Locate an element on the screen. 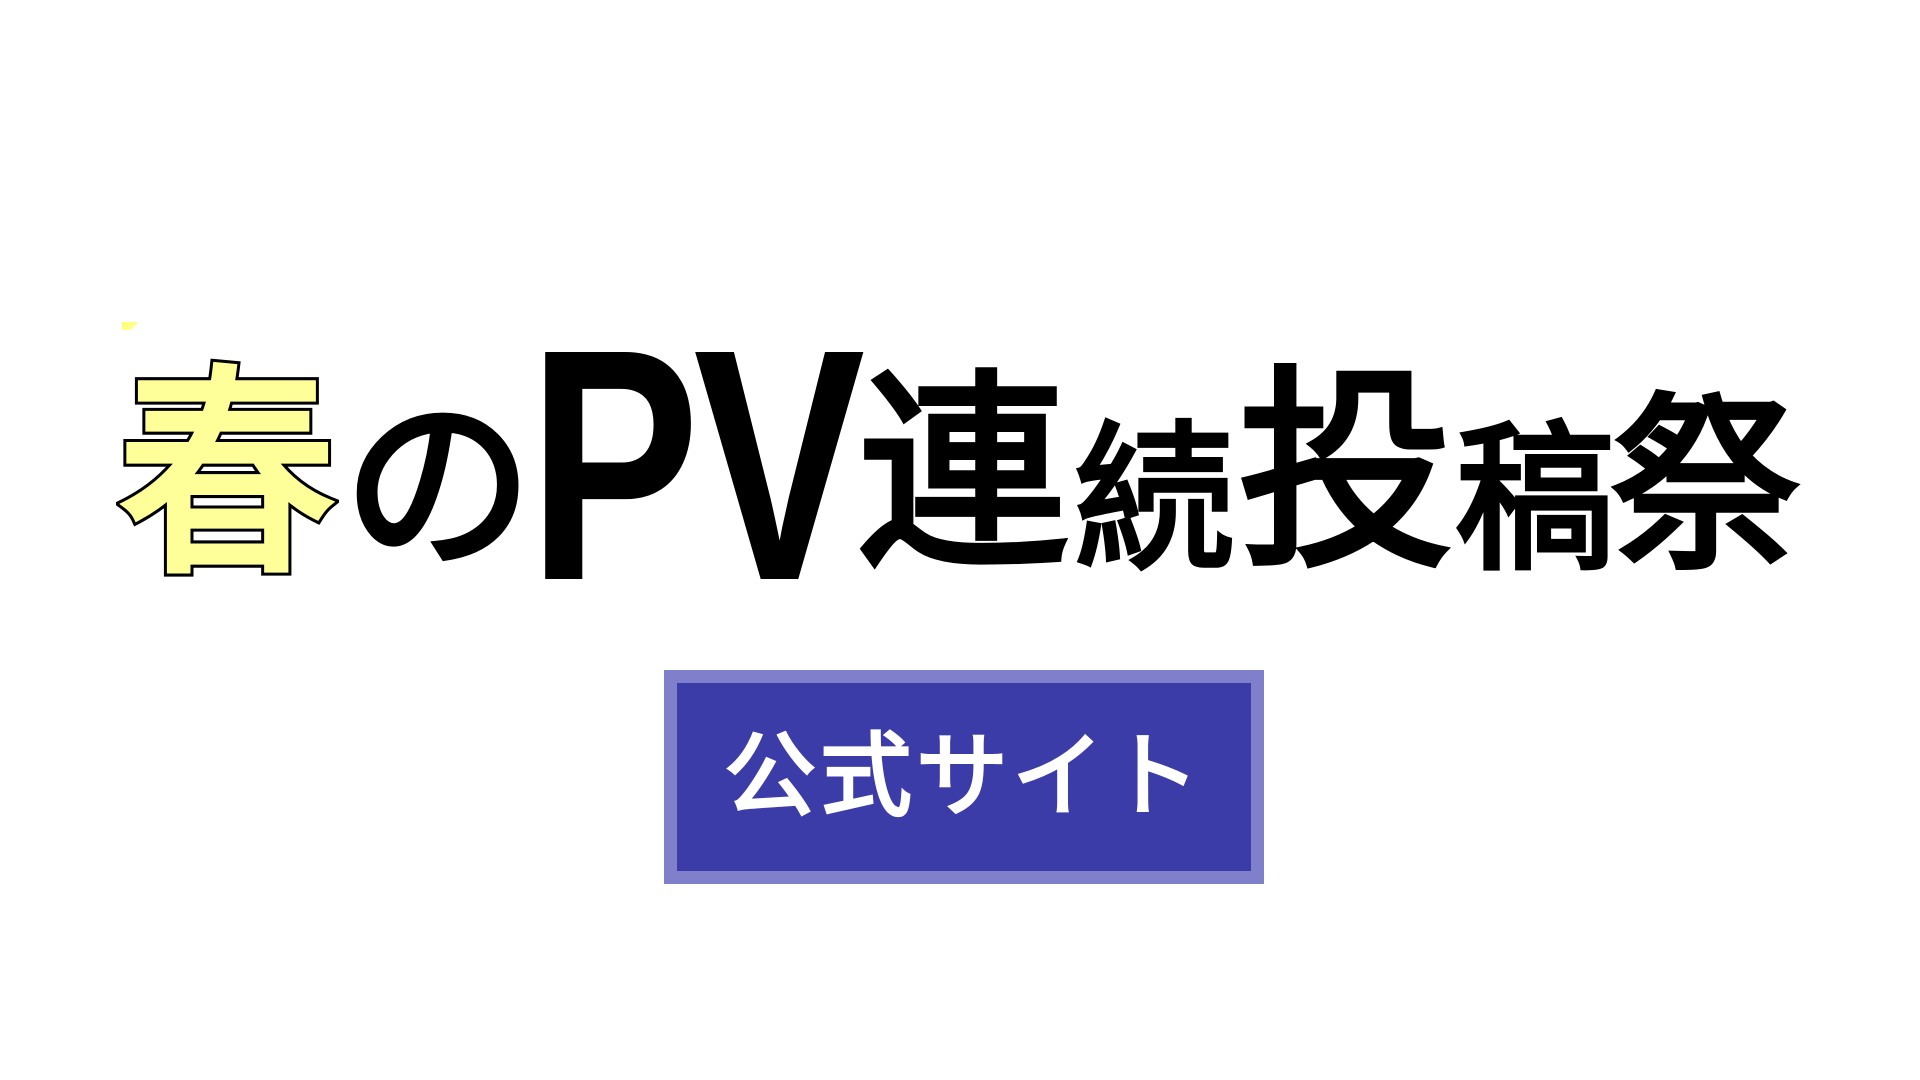 The image size is (1920, 1080). title-char-zoku: 続 is located at coordinates (1154, 499).